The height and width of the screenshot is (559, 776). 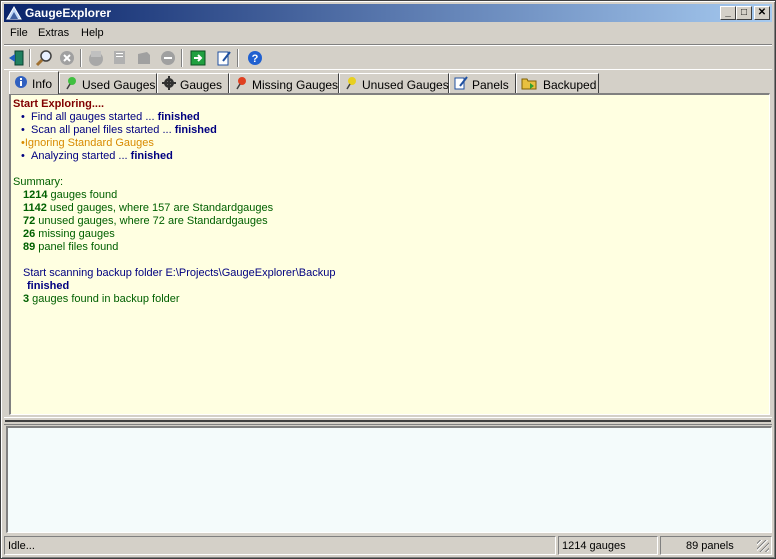 I want to click on tab-missing-gauges: Missing Gauges, so click(x=284, y=83).